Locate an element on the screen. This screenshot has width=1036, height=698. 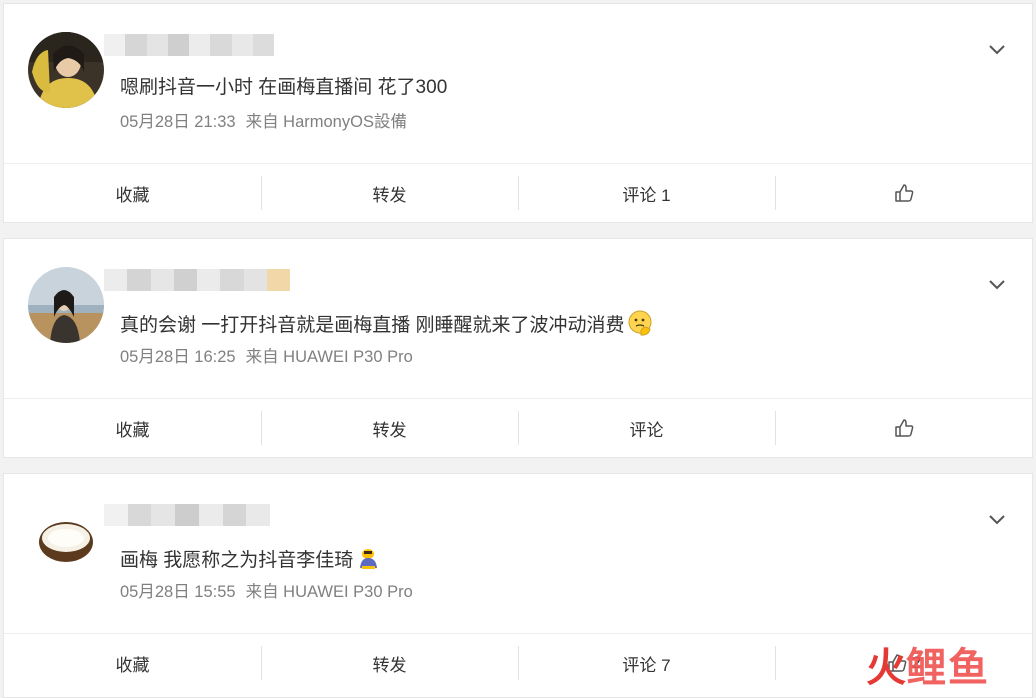
like-count: 2 is located at coordinates (916, 662).